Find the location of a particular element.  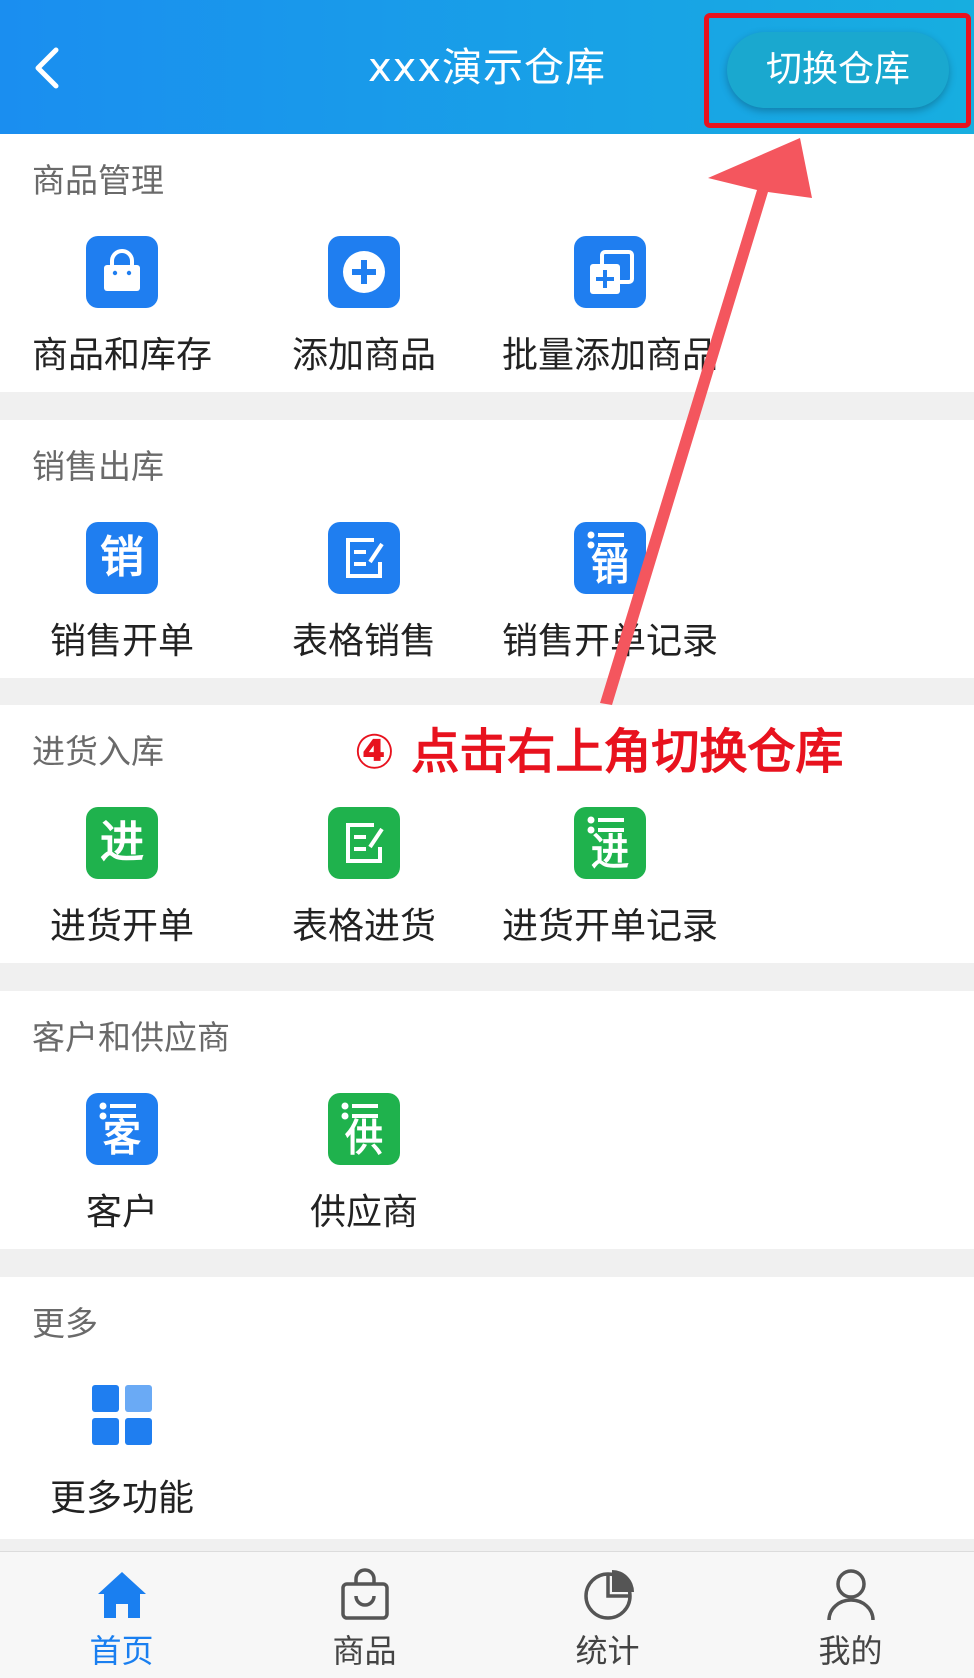

menu-item-purchase-order: 进 进货开单 is located at coordinates (122, 878).